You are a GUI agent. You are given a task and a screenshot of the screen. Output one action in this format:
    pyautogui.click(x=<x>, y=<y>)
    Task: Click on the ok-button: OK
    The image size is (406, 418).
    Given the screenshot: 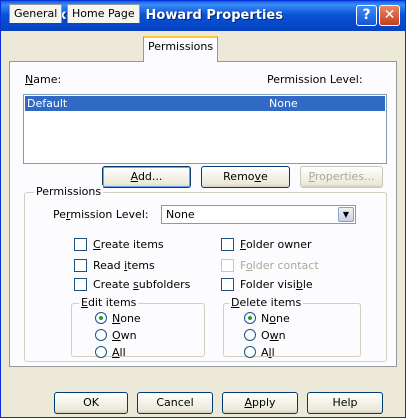 What is the action you would take?
    pyautogui.click(x=91, y=403)
    